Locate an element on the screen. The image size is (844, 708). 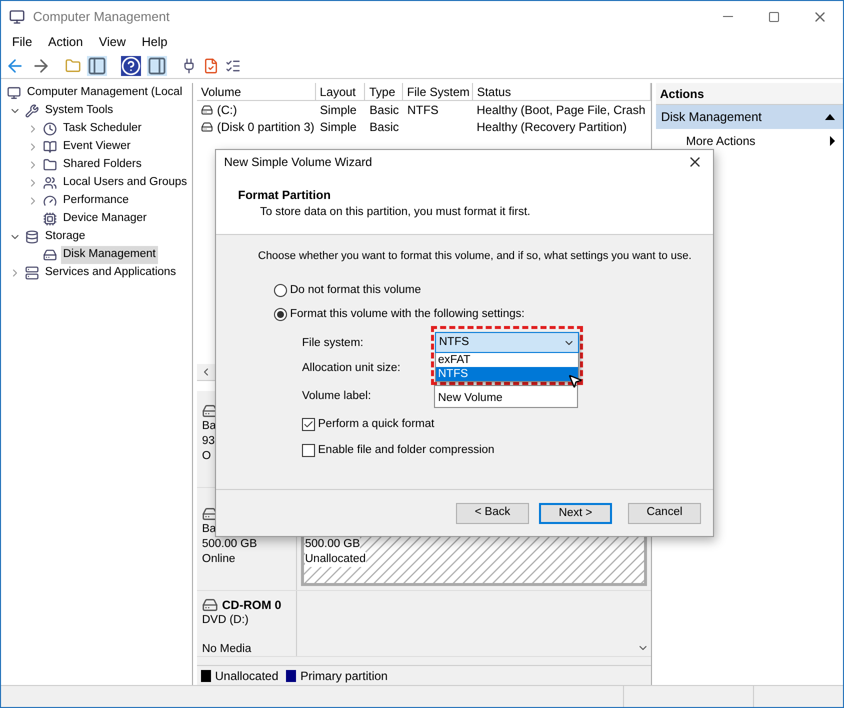
tree-item: Storage is located at coordinates (65, 237).